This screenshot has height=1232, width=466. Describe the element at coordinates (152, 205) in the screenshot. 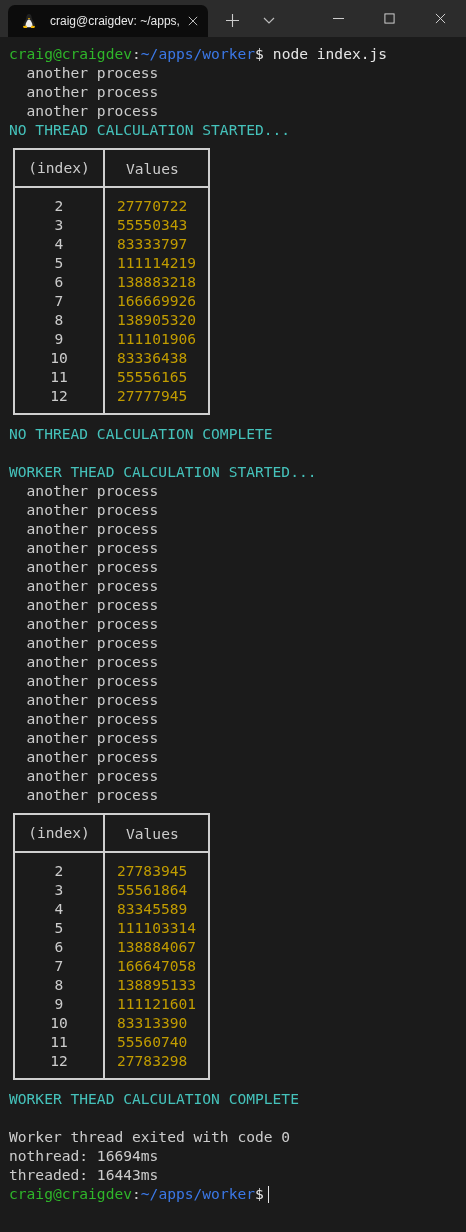

I see `value-cell-text: 27770722` at that location.